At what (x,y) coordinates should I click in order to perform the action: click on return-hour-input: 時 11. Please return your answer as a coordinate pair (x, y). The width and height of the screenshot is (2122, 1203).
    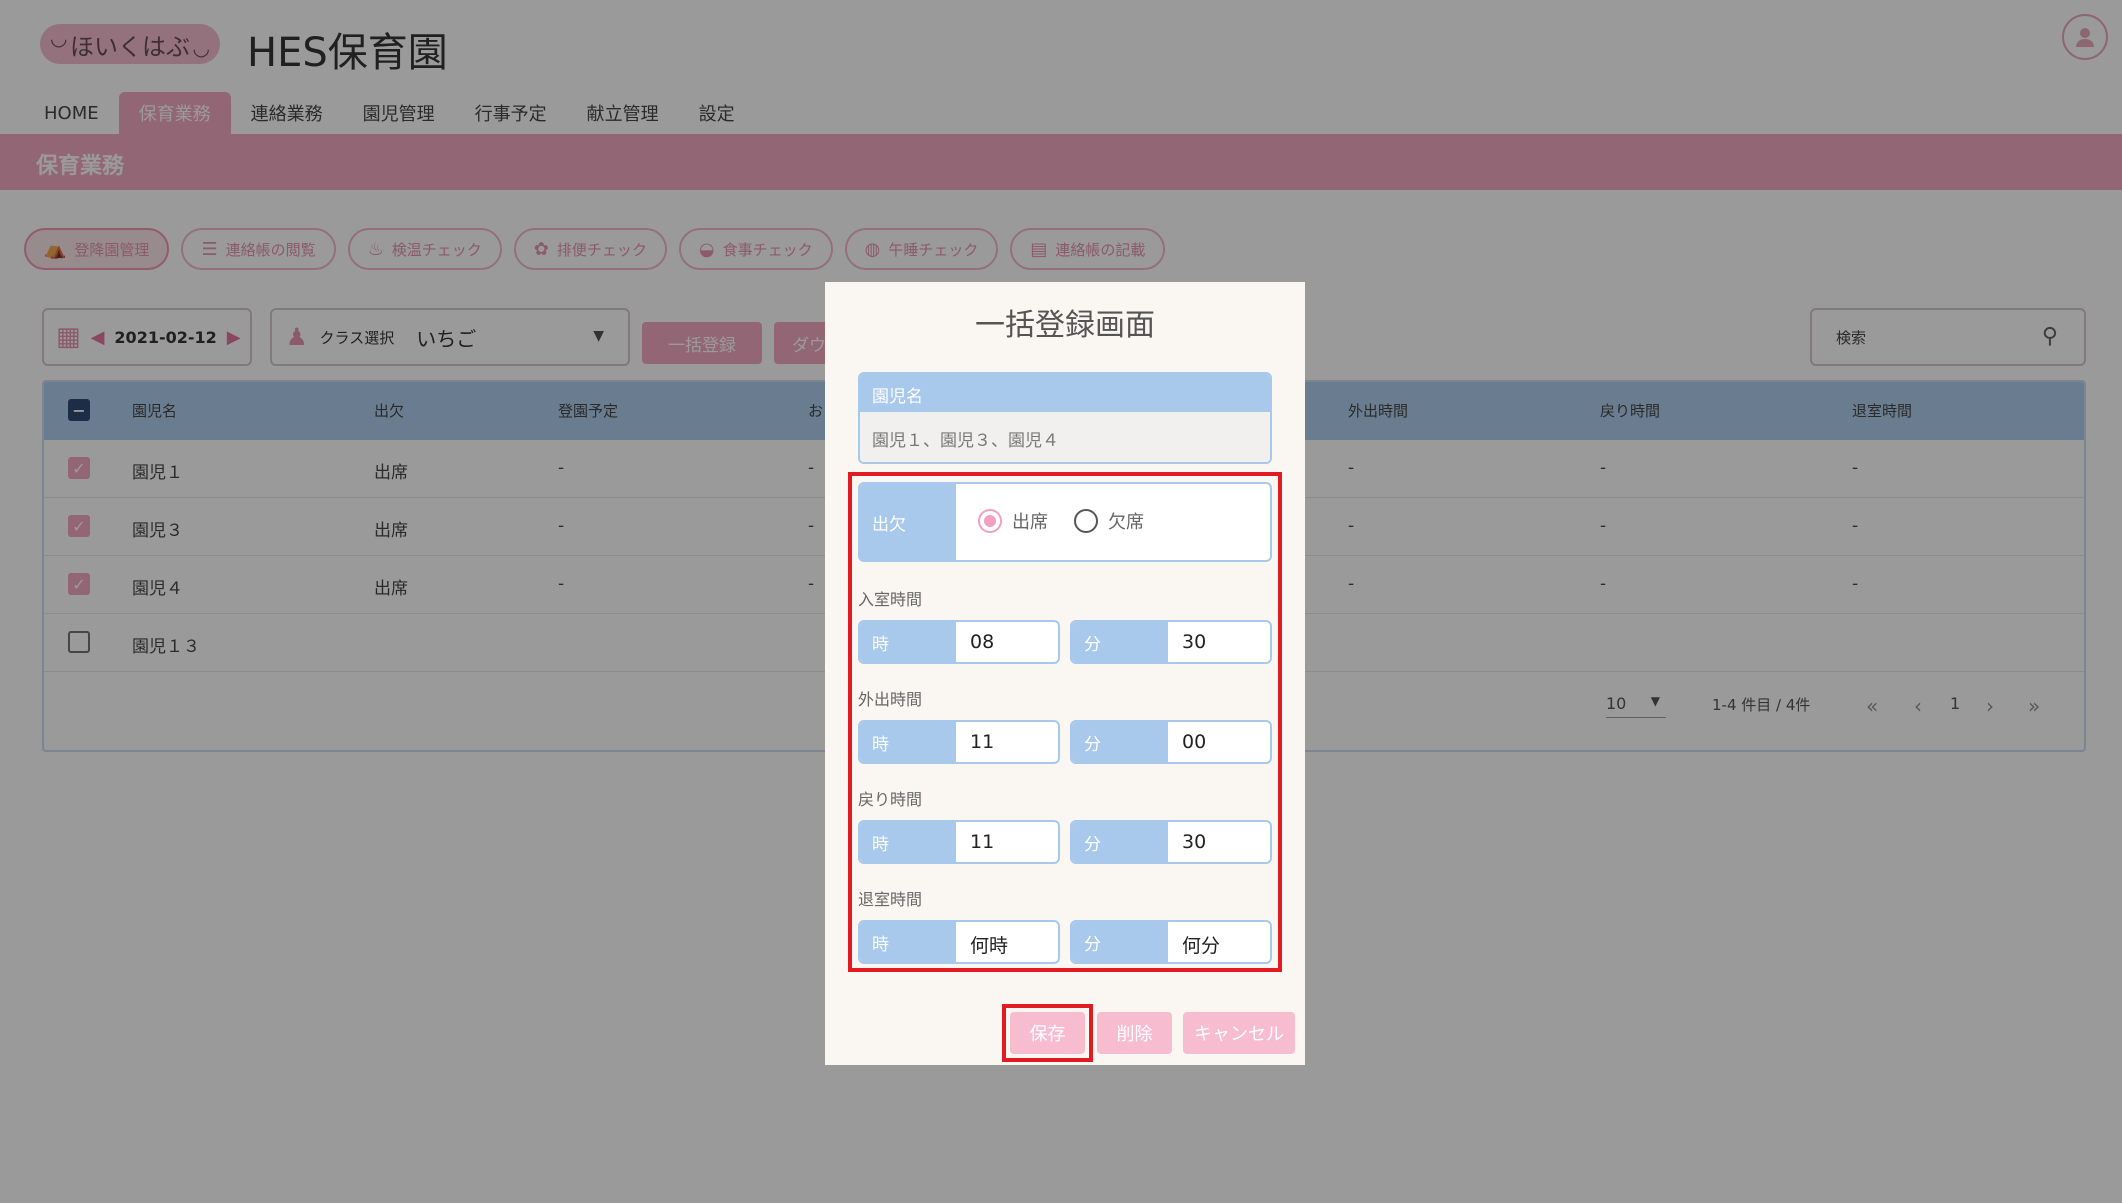
    Looking at the image, I should click on (959, 842).